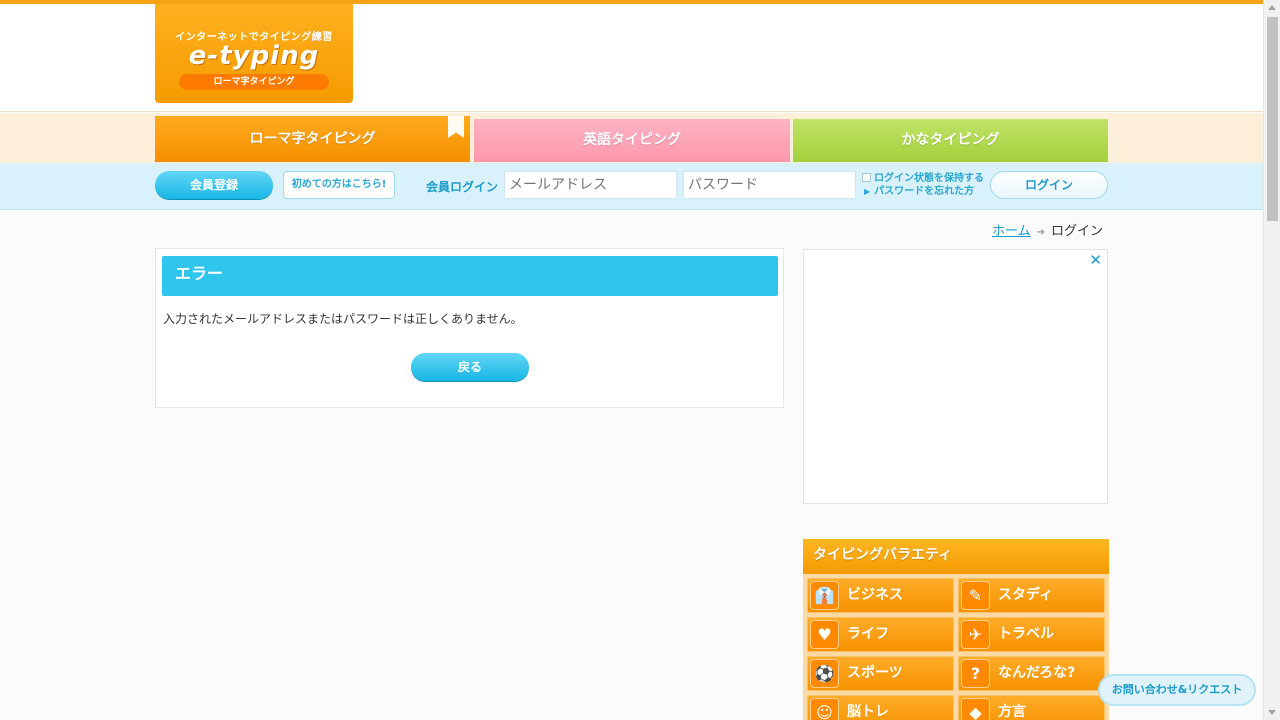  I want to click on arrow-right-icon: ➜, so click(1041, 232).